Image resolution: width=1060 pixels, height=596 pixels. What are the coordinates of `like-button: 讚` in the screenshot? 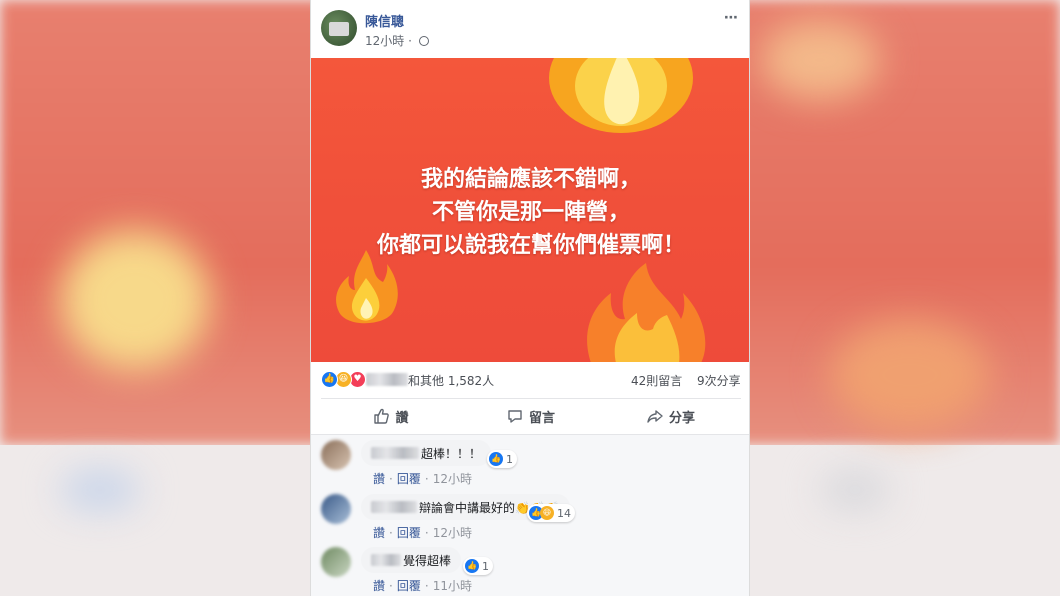 It's located at (391, 416).